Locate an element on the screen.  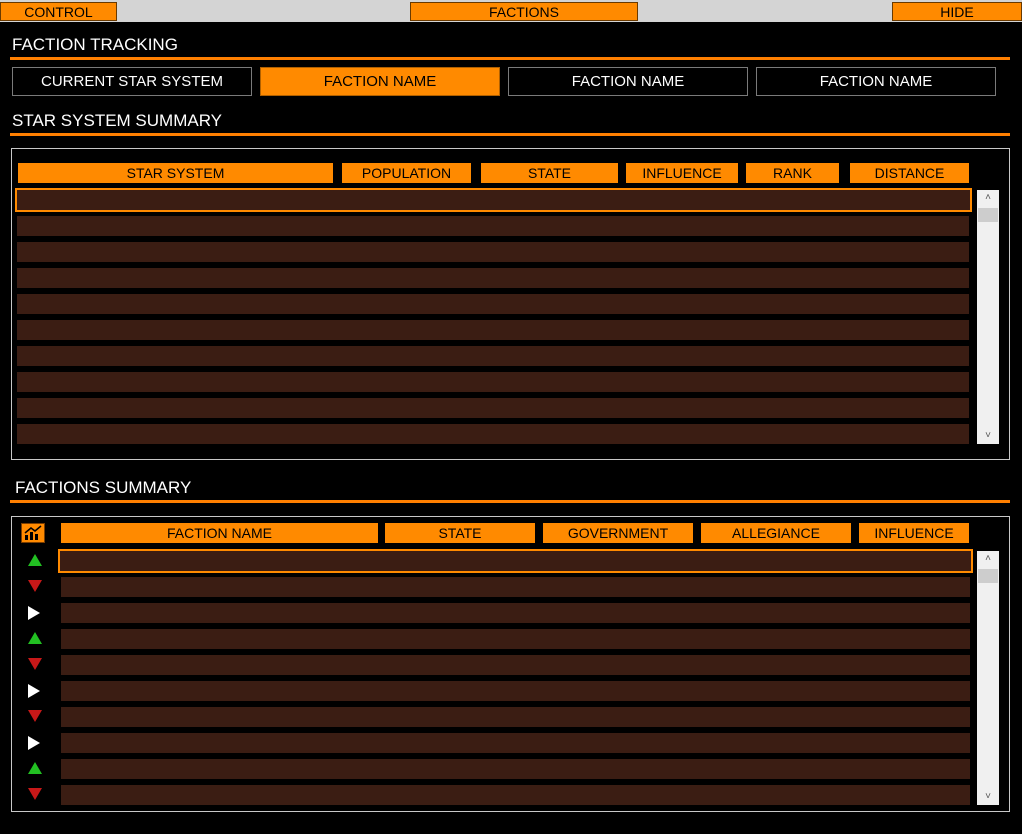
star-system-summary-title: STAR SYSTEM SUMMARY is located at coordinates (117, 120).